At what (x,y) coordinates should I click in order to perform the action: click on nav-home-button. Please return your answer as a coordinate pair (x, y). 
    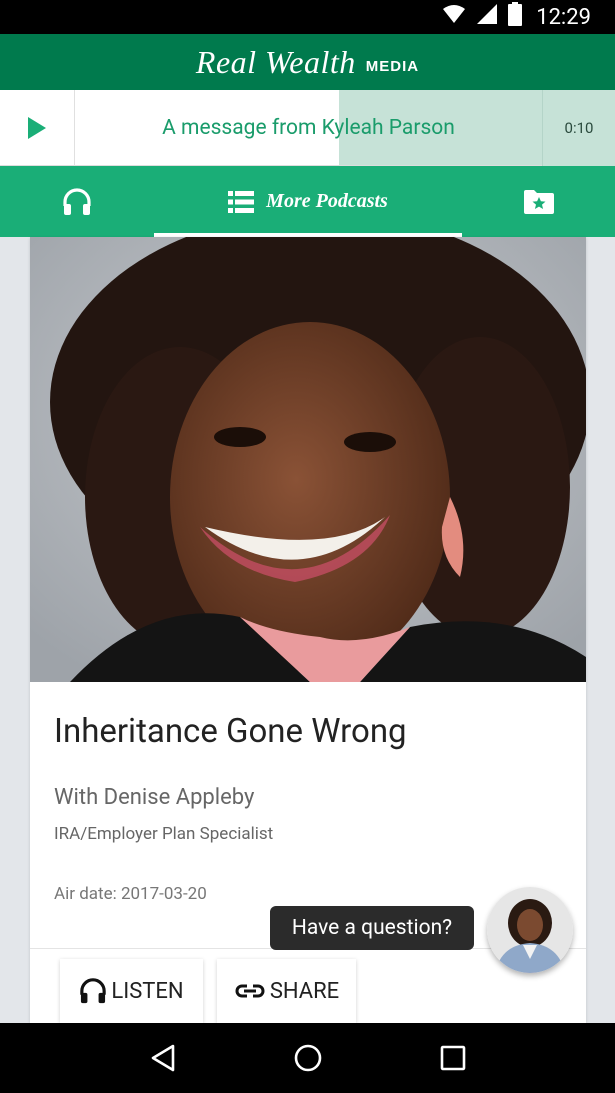
    Looking at the image, I should click on (308, 1058).